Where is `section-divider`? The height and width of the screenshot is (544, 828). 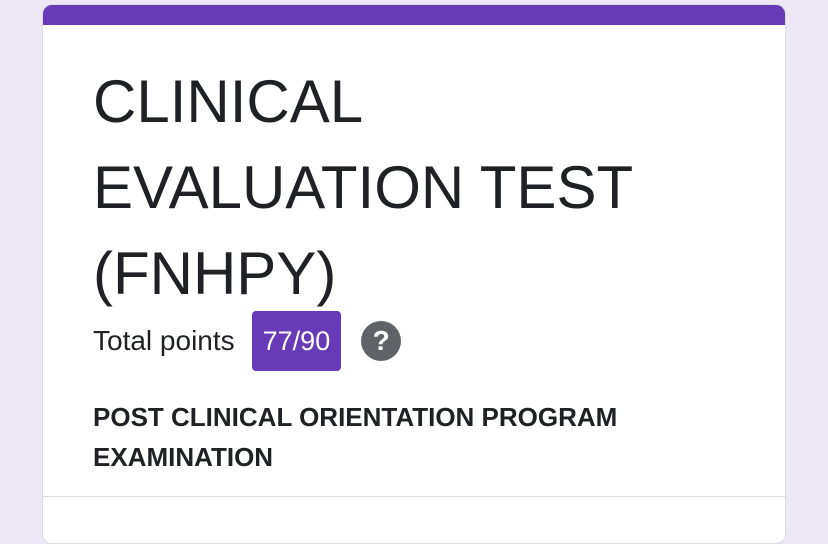
section-divider is located at coordinates (414, 496).